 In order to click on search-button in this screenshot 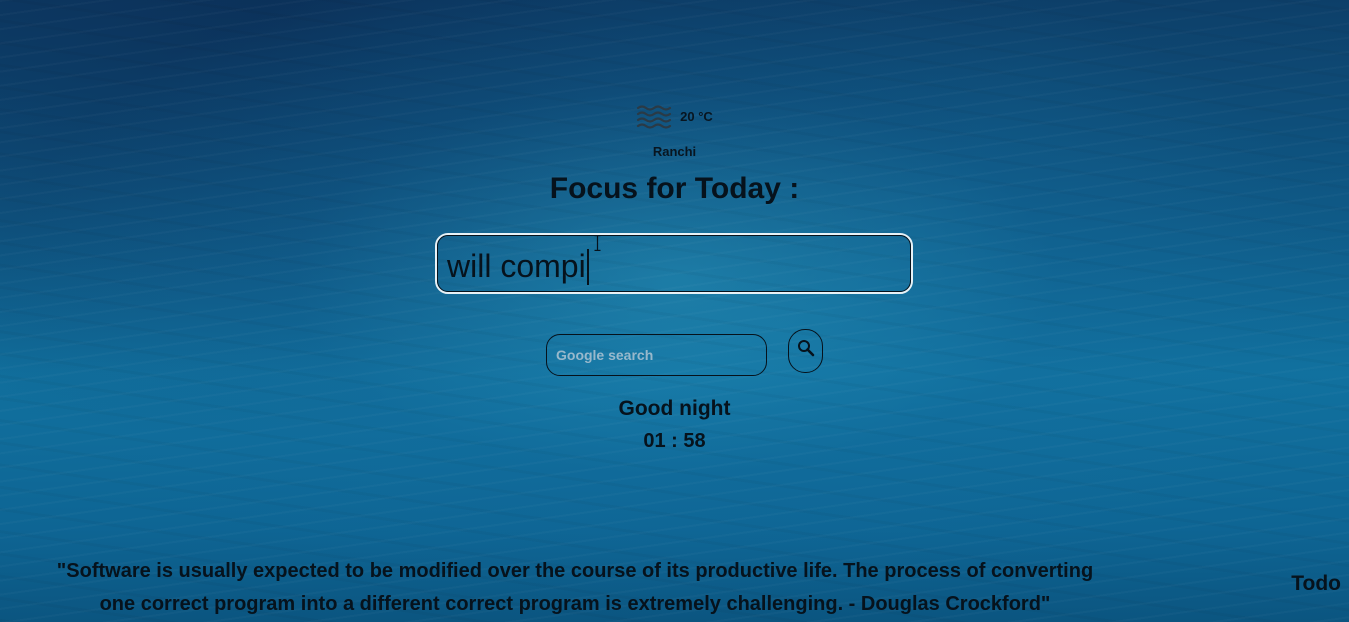, I will do `click(805, 351)`.